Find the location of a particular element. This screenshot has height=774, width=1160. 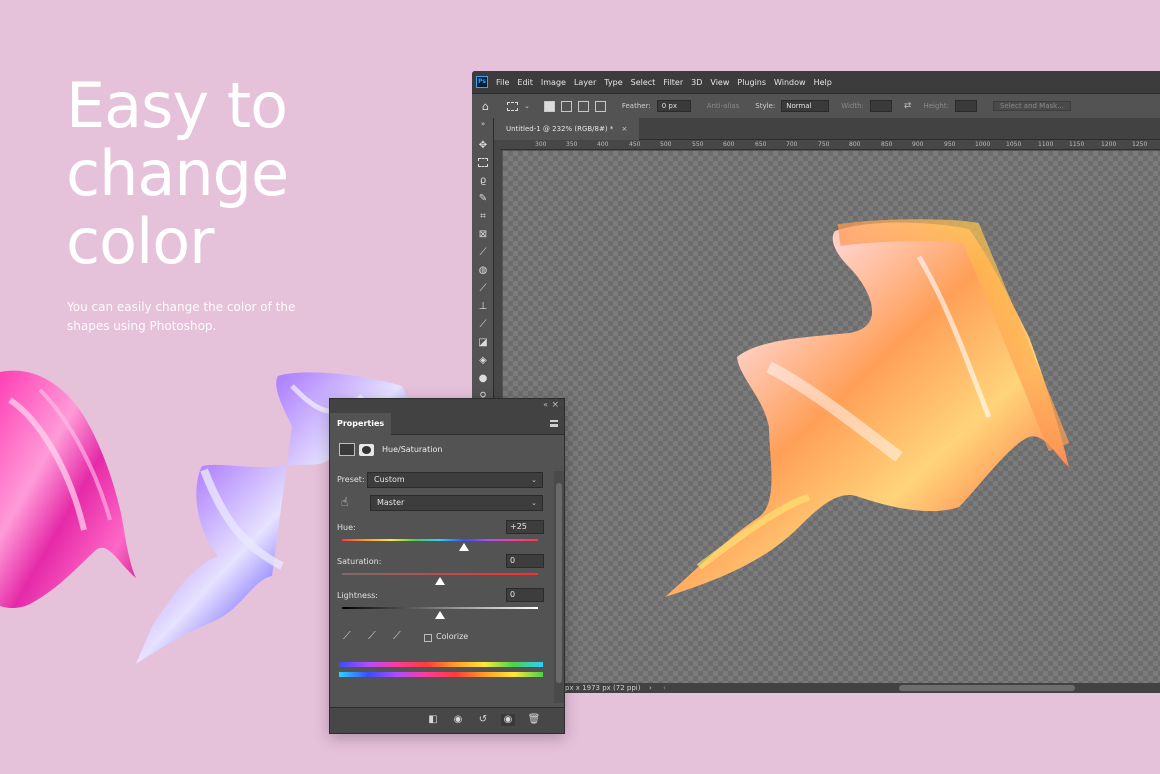

crop-icon: ⌗ is located at coordinates (483, 217).